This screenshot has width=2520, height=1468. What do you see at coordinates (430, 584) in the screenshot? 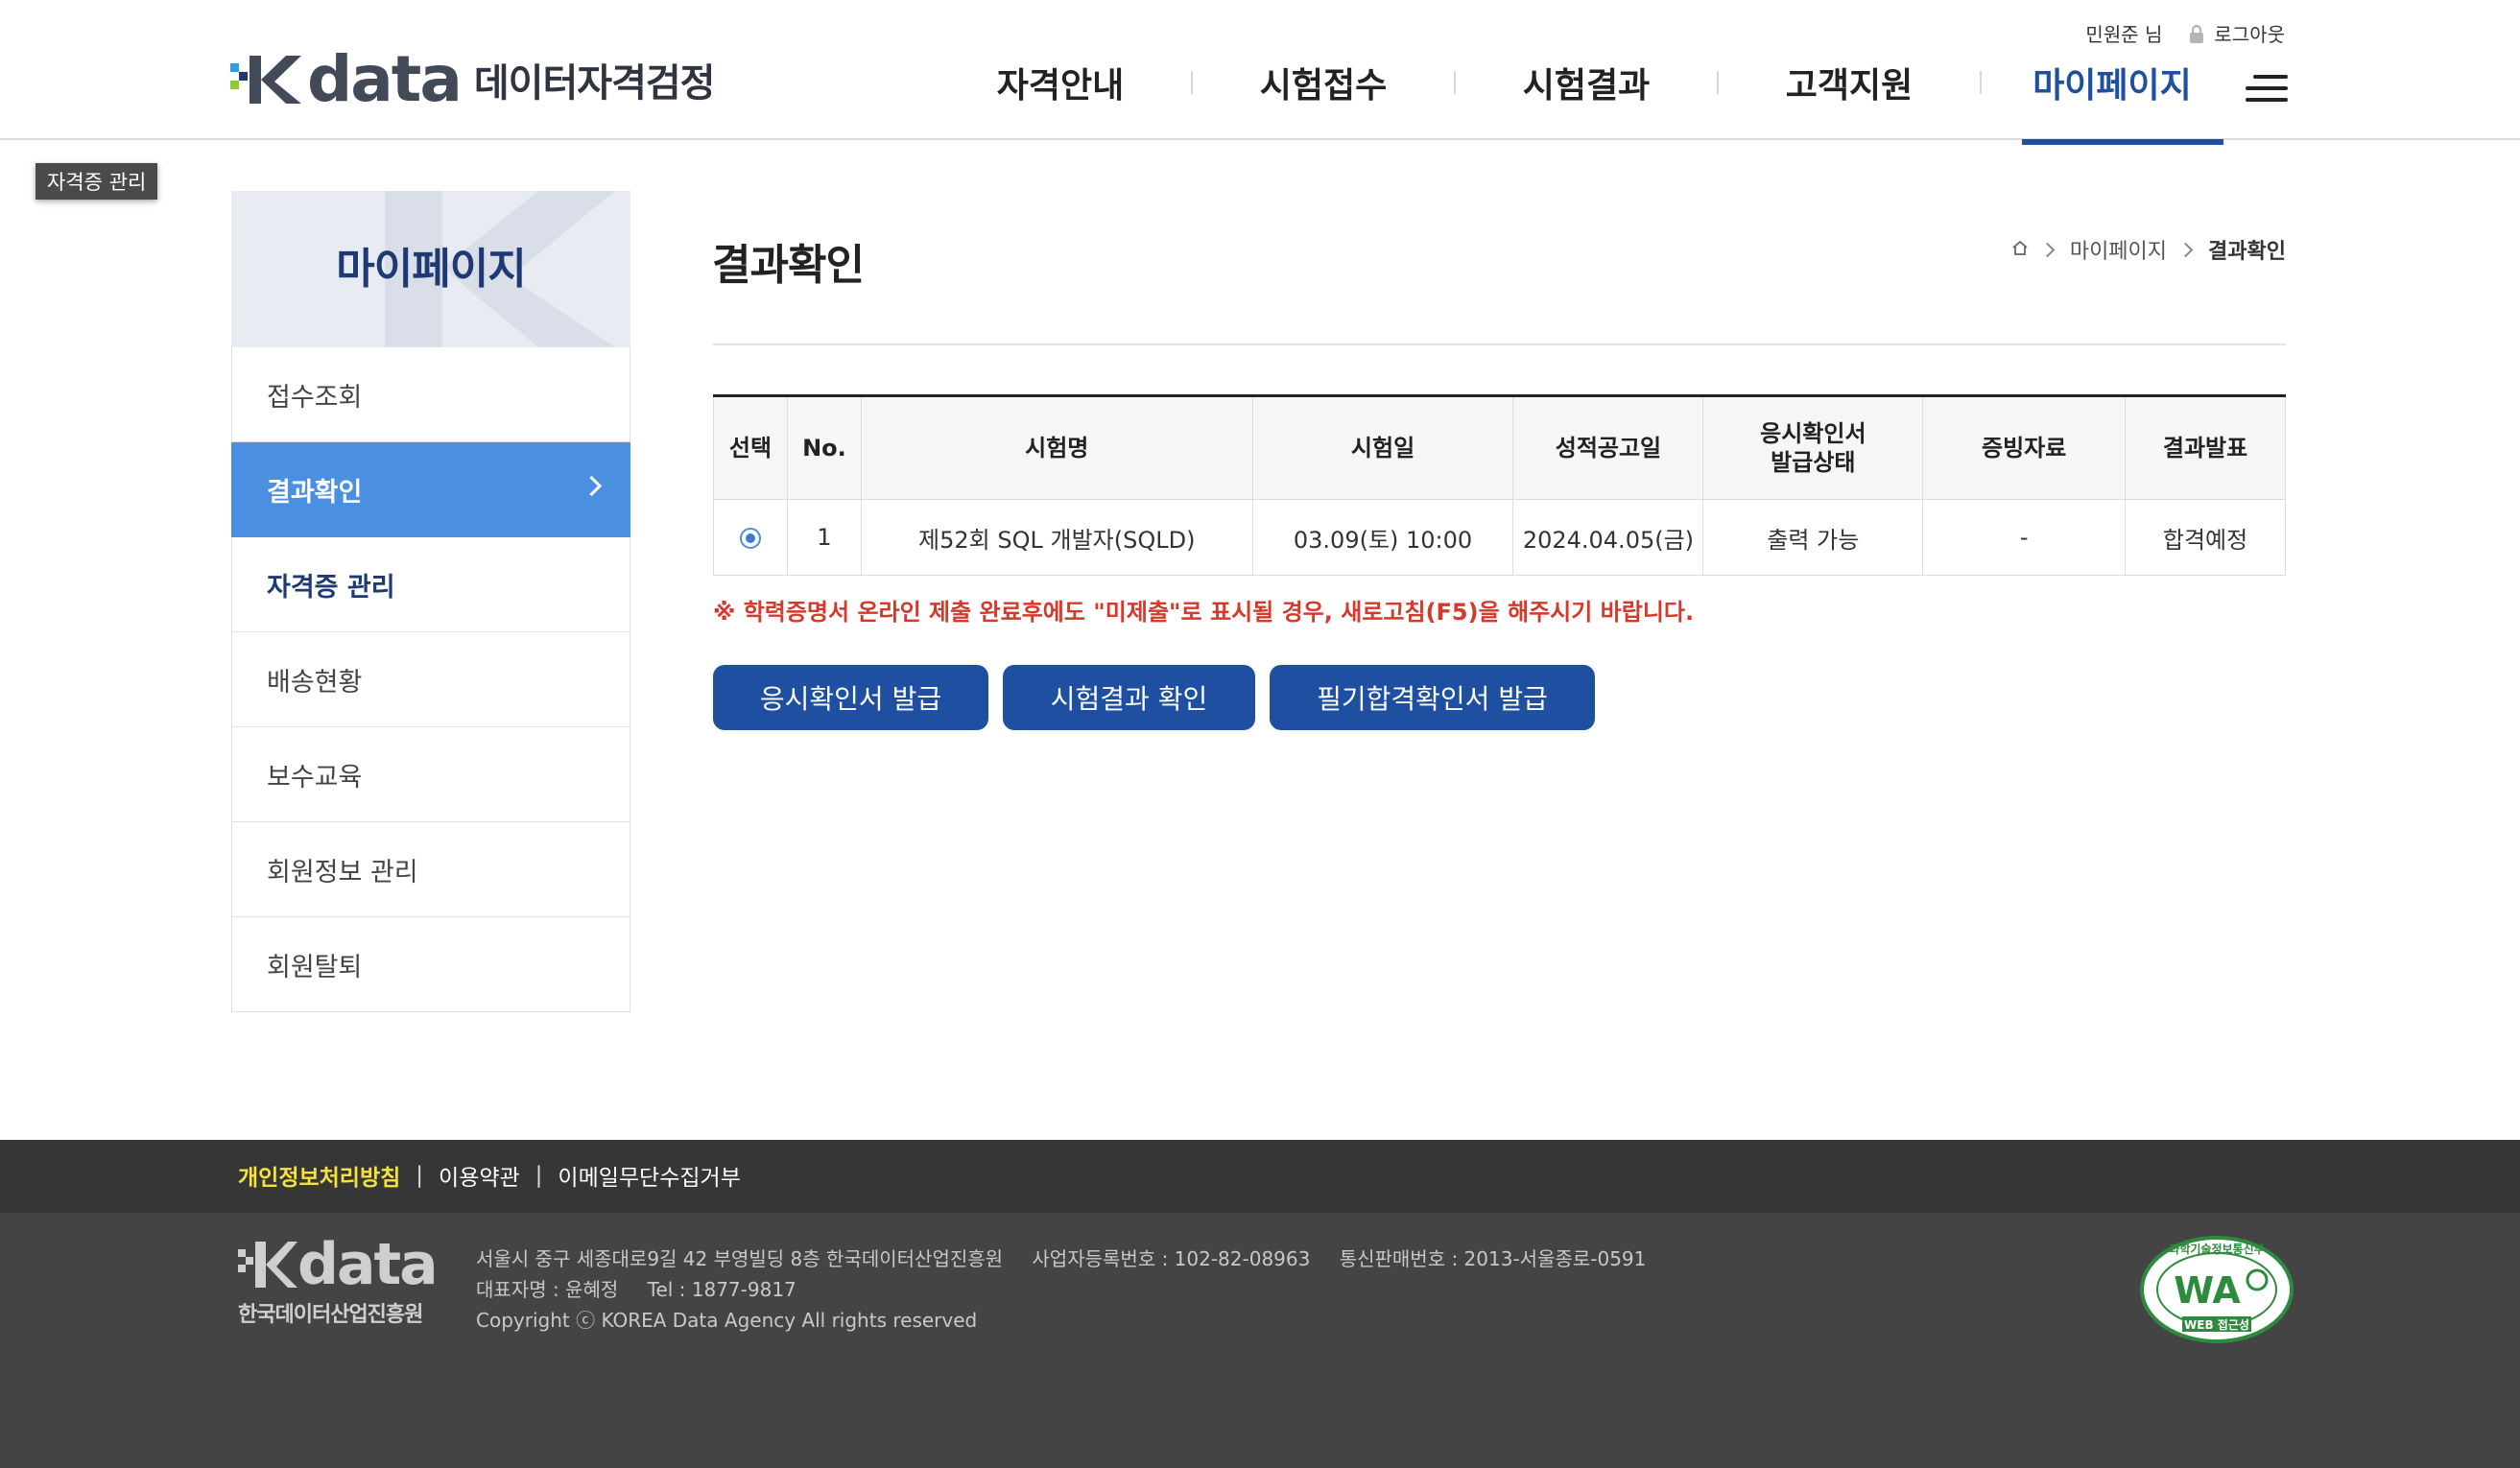
I see `sidebar-item-certificate-management: 자격증 관리` at bounding box center [430, 584].